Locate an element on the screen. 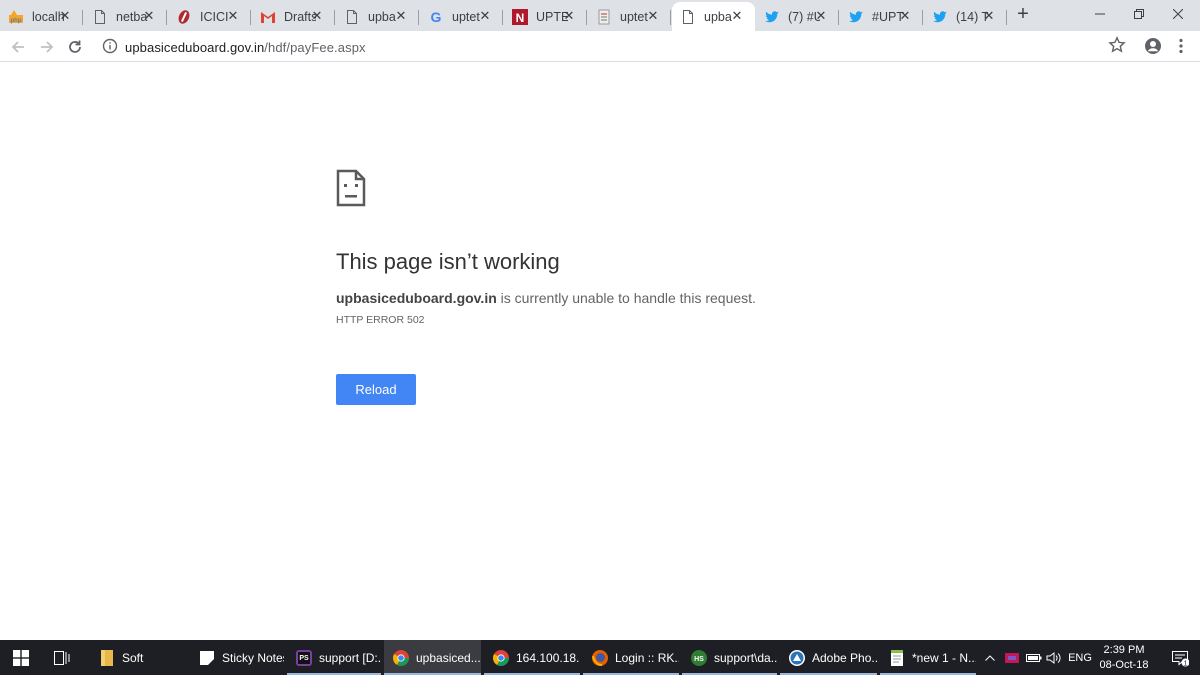 This screenshot has width=1200, height=675. sad-page-icon is located at coordinates (351, 188).